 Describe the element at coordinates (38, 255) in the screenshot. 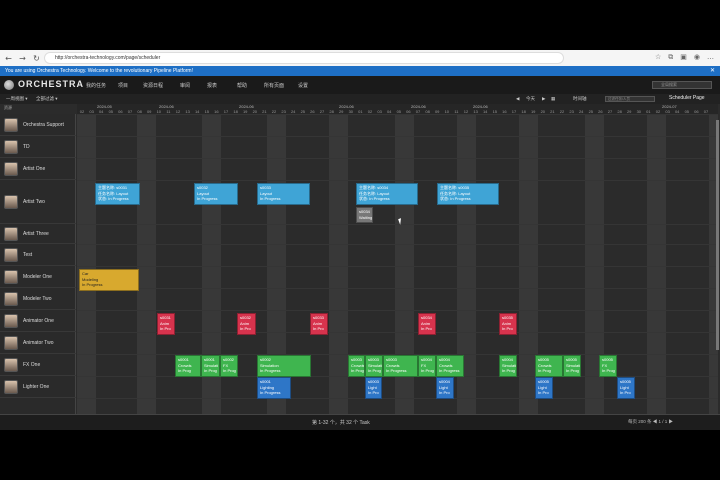

I see `resource-row: Test` at that location.